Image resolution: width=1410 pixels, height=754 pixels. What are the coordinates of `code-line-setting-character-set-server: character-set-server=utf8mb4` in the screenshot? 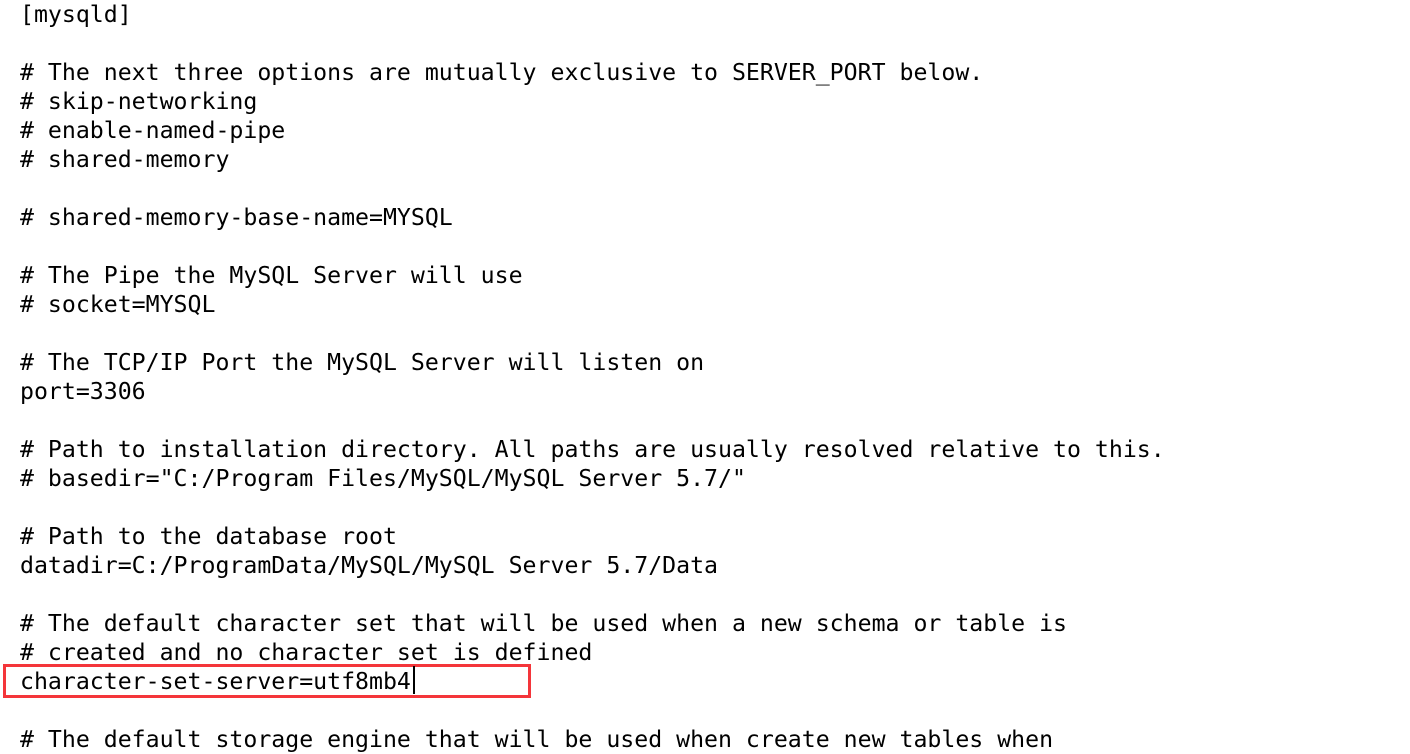 It's located at (715, 681).